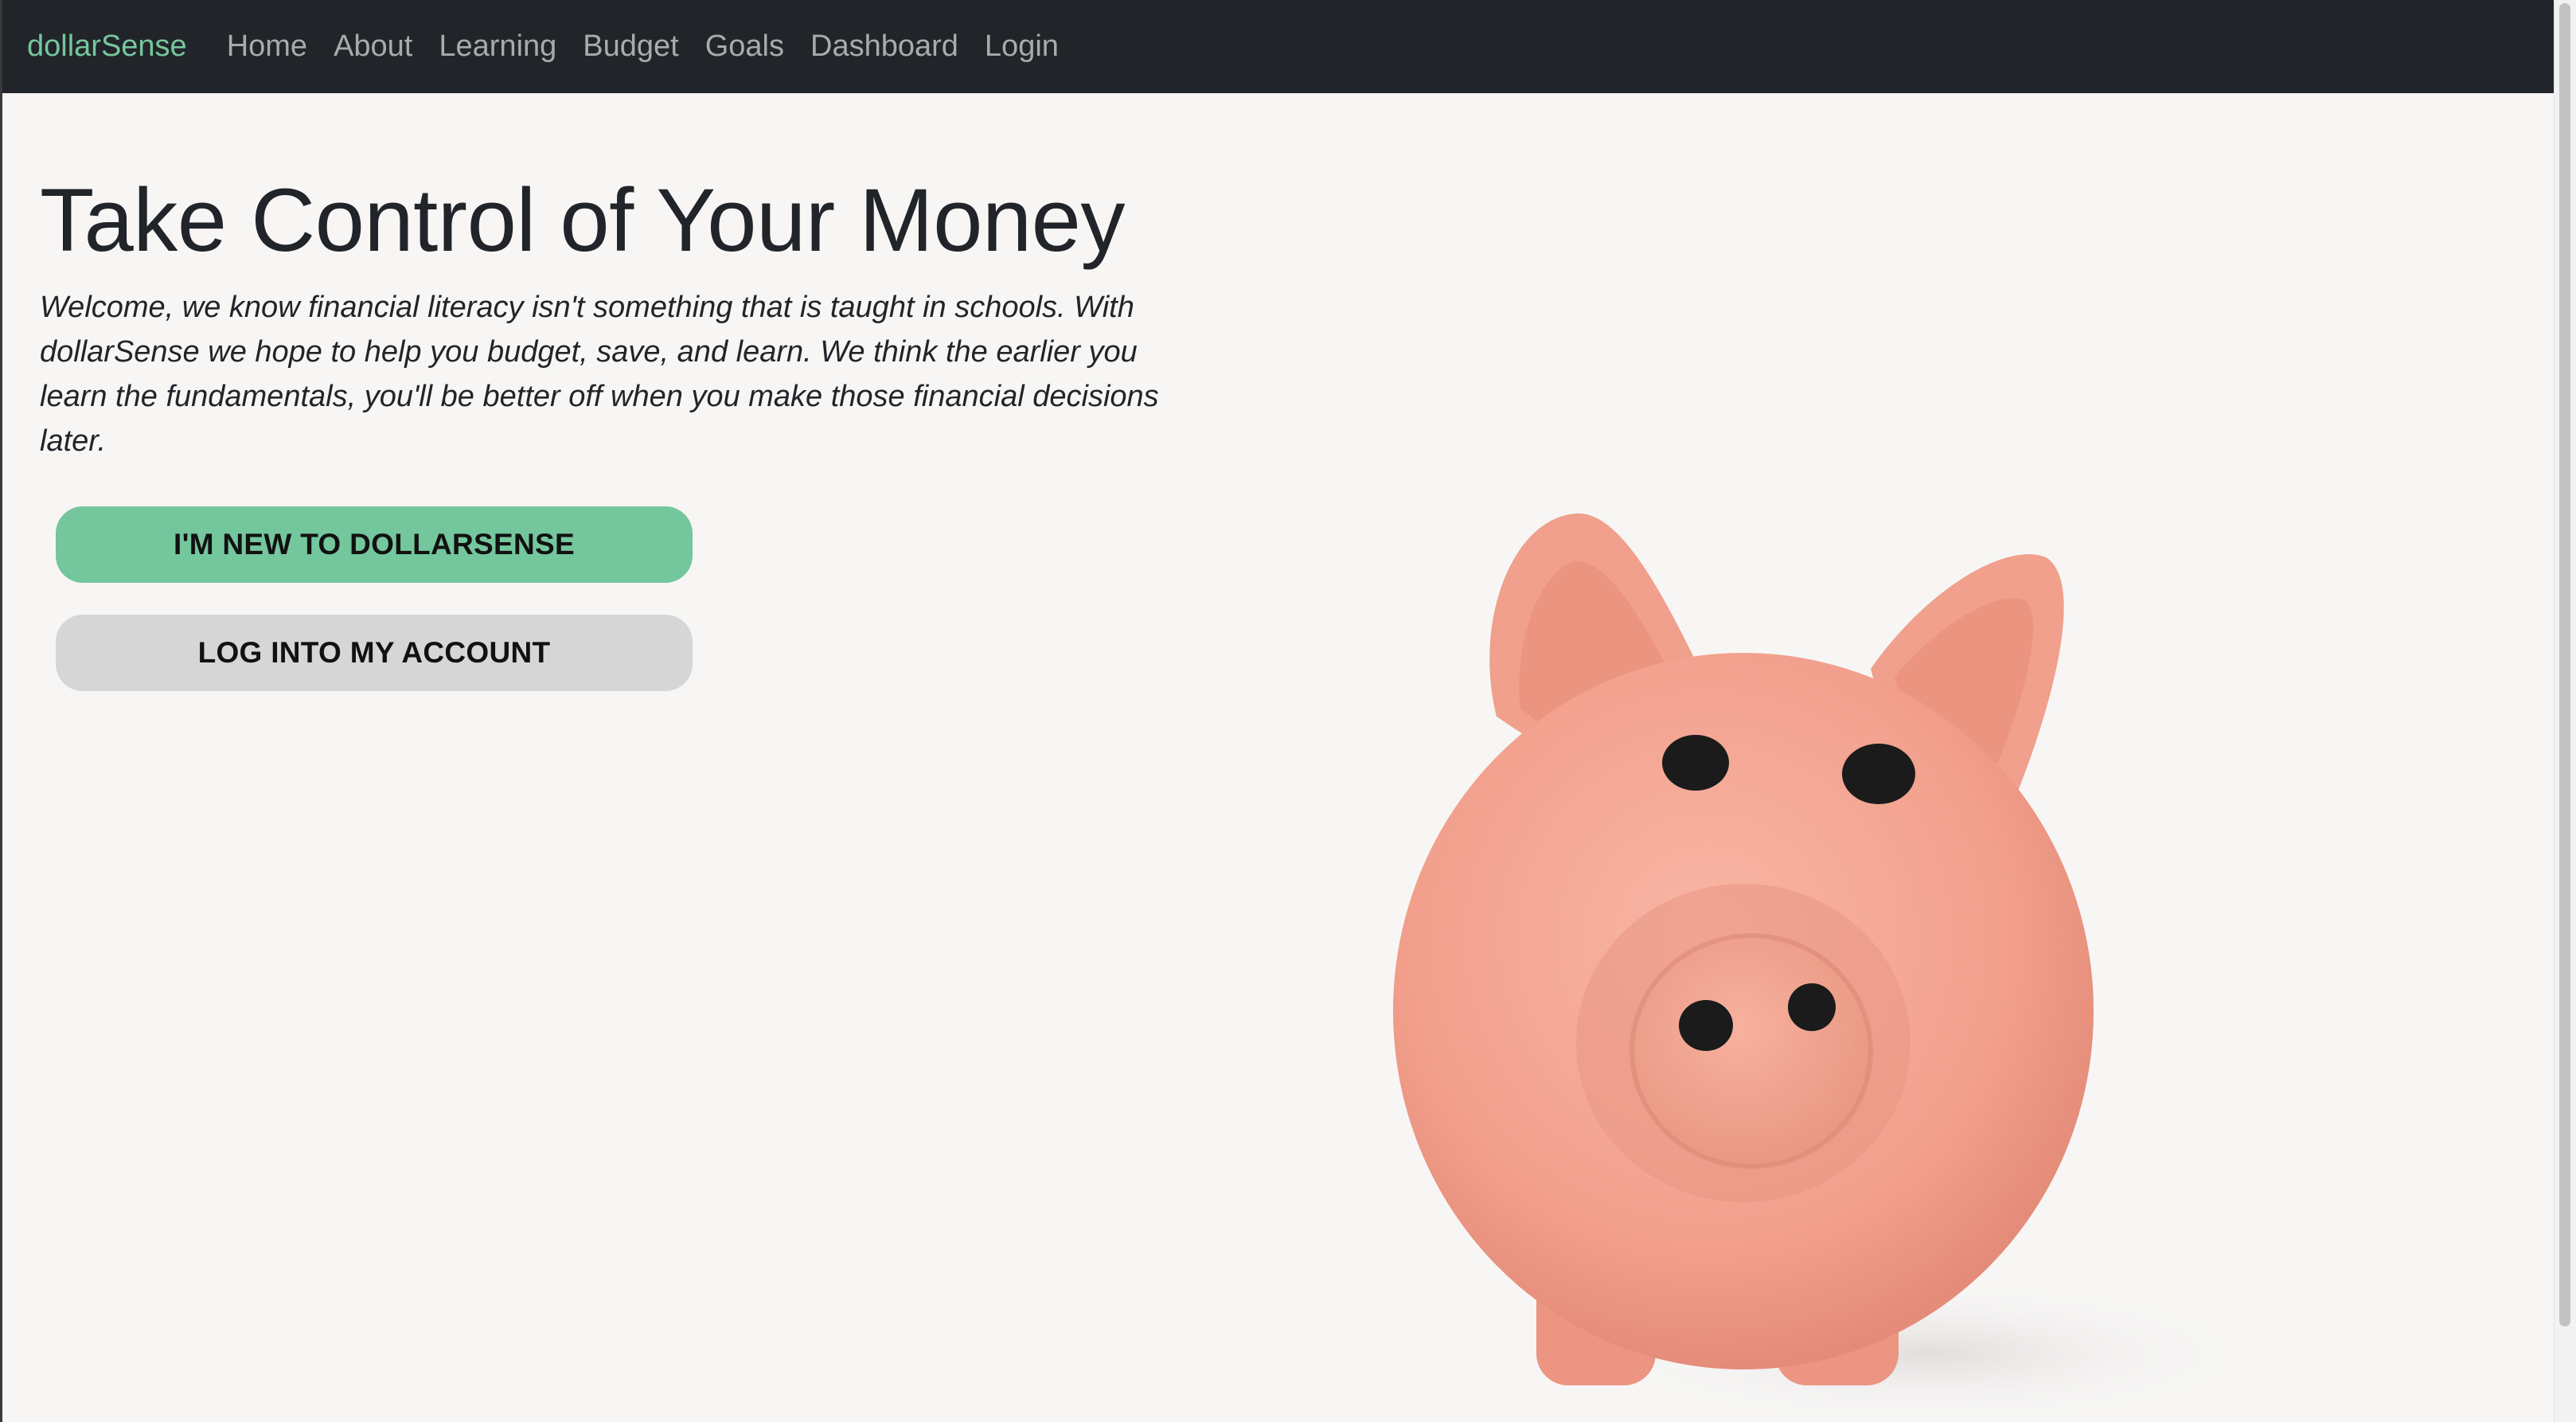 The height and width of the screenshot is (1422, 2576). What do you see at coordinates (267, 46) in the screenshot?
I see `nav-link-home: Home` at bounding box center [267, 46].